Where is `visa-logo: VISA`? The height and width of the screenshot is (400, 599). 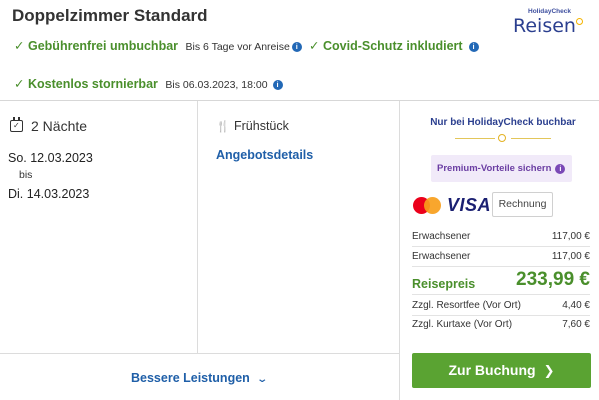 visa-logo: VISA is located at coordinates (469, 205).